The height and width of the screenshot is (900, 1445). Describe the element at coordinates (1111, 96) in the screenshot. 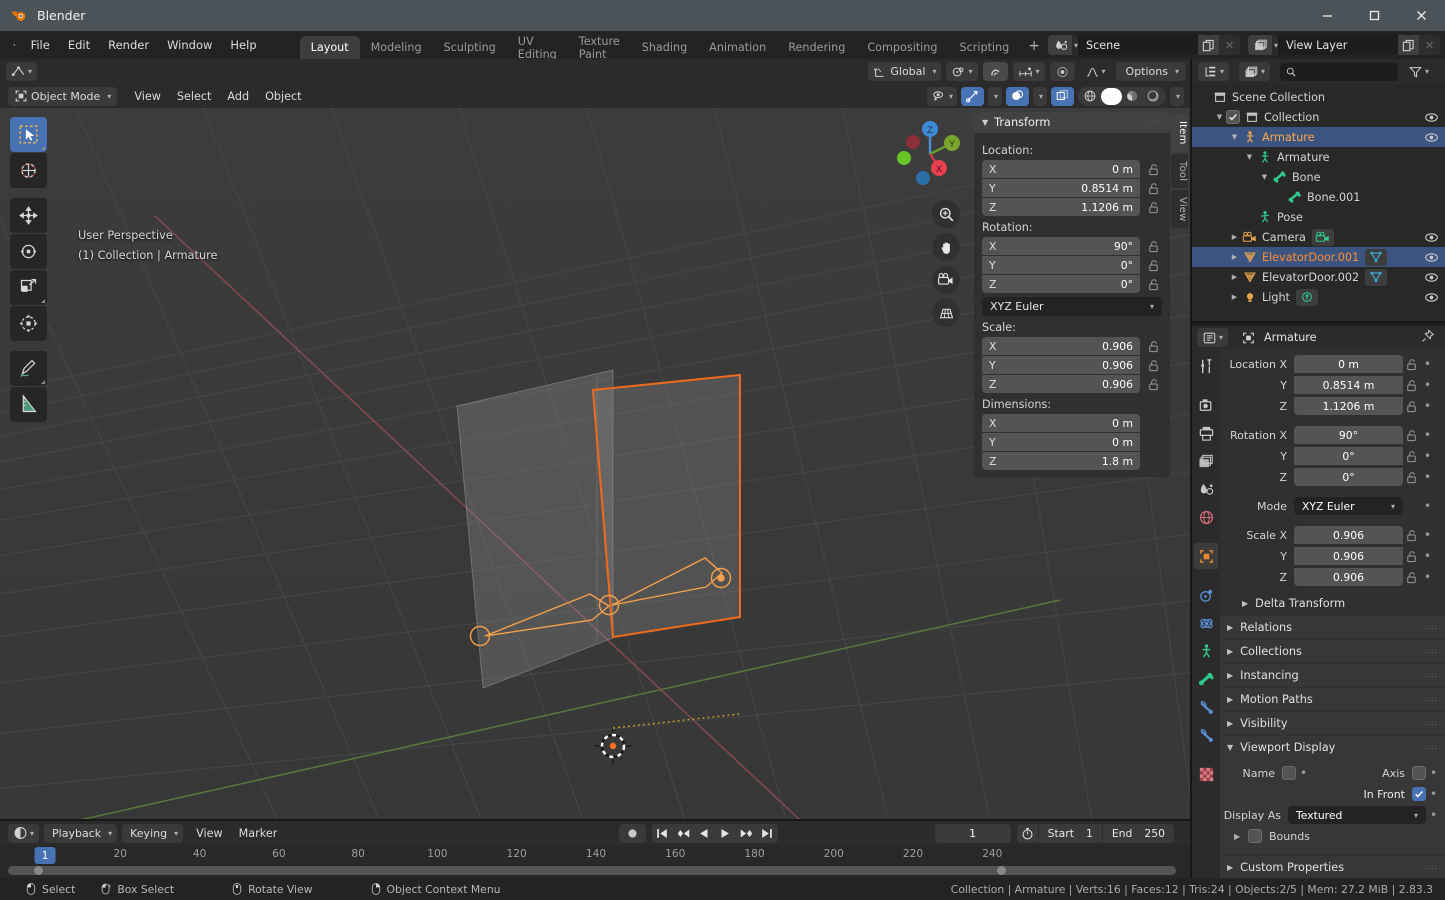

I see `shading-solid-button` at that location.